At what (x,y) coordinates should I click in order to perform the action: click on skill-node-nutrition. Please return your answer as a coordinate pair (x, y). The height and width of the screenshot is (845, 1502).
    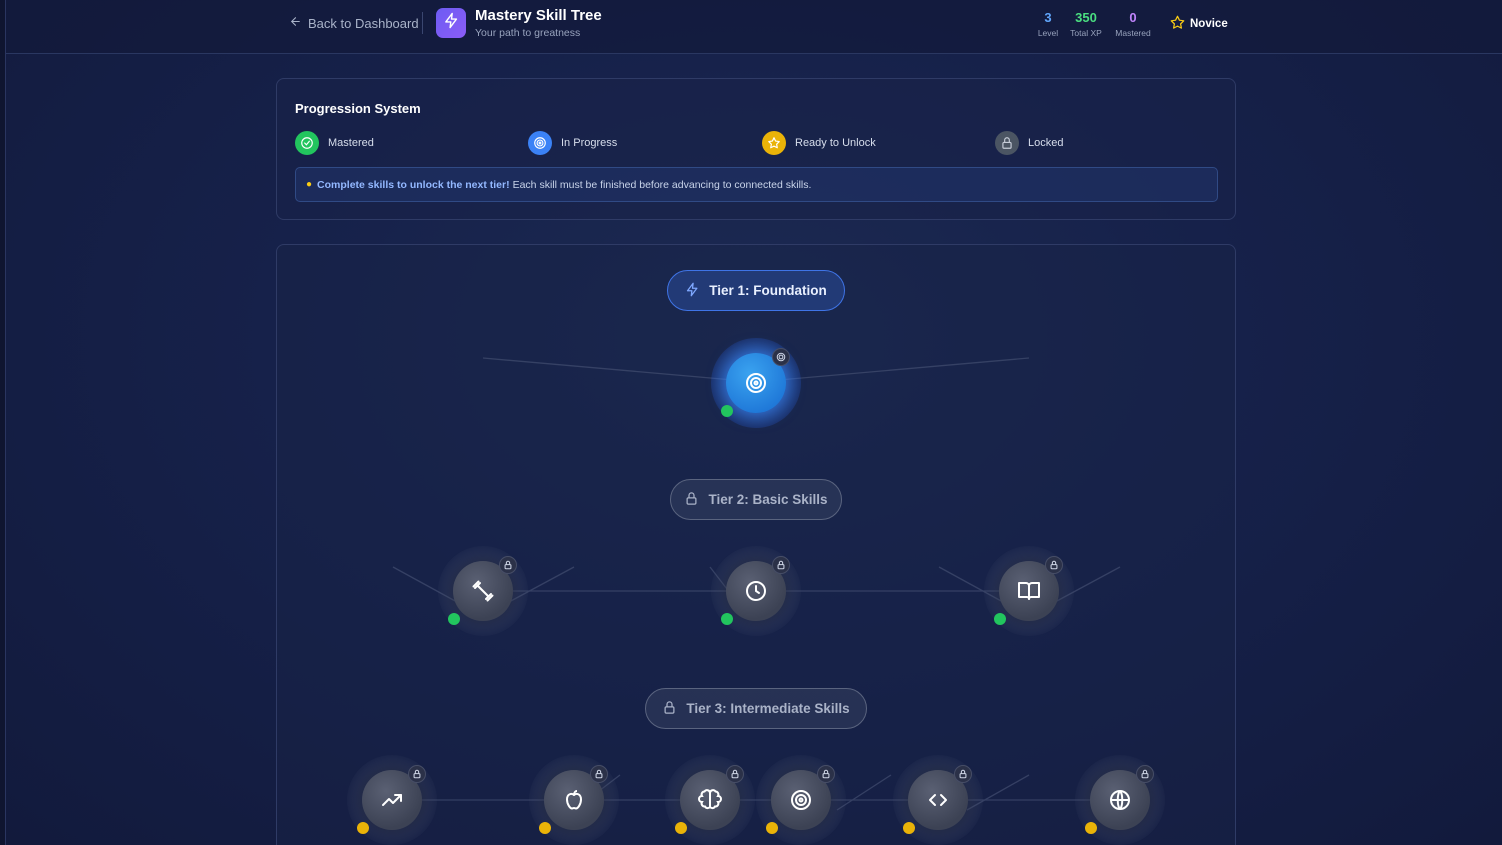
    Looking at the image, I should click on (574, 800).